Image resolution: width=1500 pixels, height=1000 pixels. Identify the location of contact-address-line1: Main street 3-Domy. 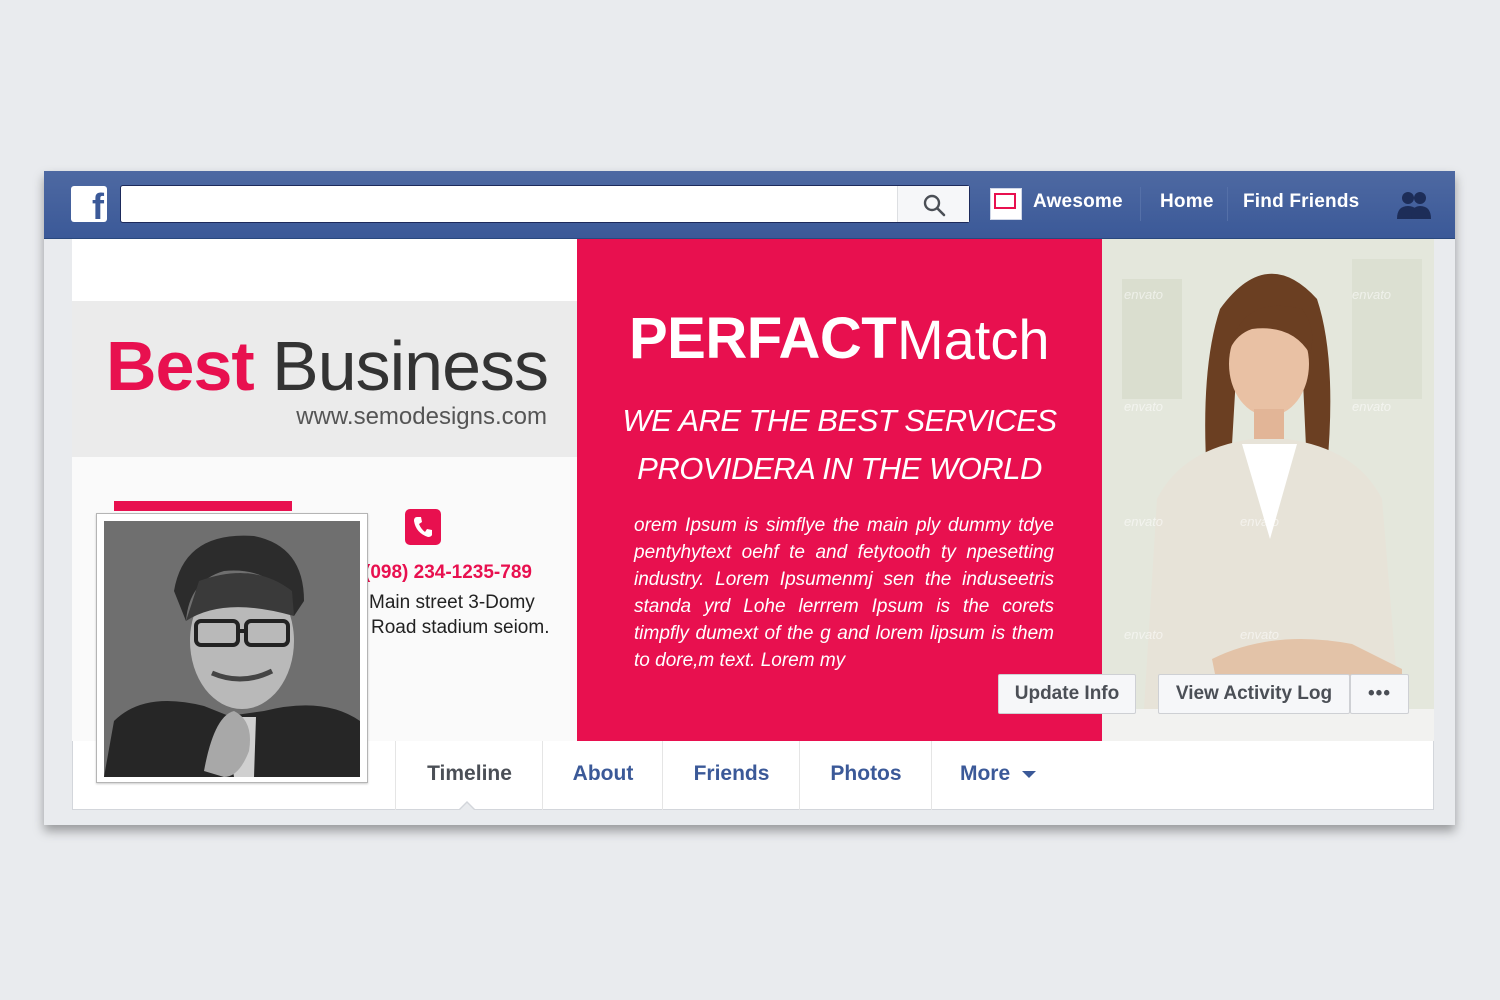
(452, 602).